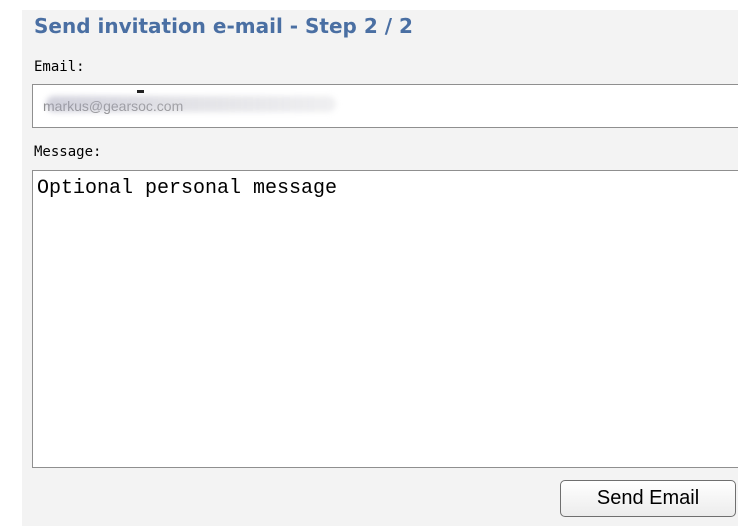 The image size is (738, 526). What do you see at coordinates (385, 106) in the screenshot?
I see `email-field` at bounding box center [385, 106].